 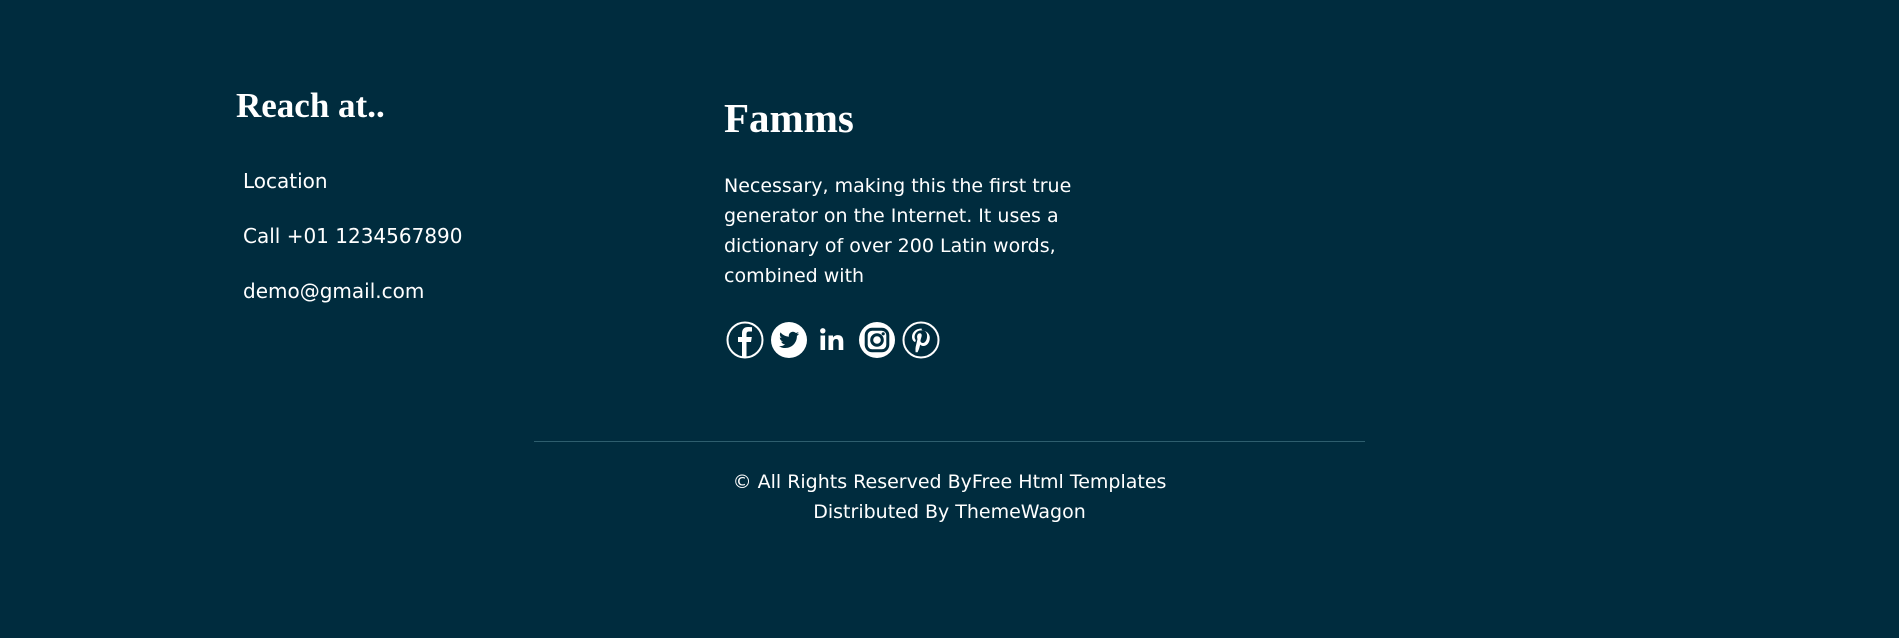 I want to click on instagram-link, so click(x=877, y=340).